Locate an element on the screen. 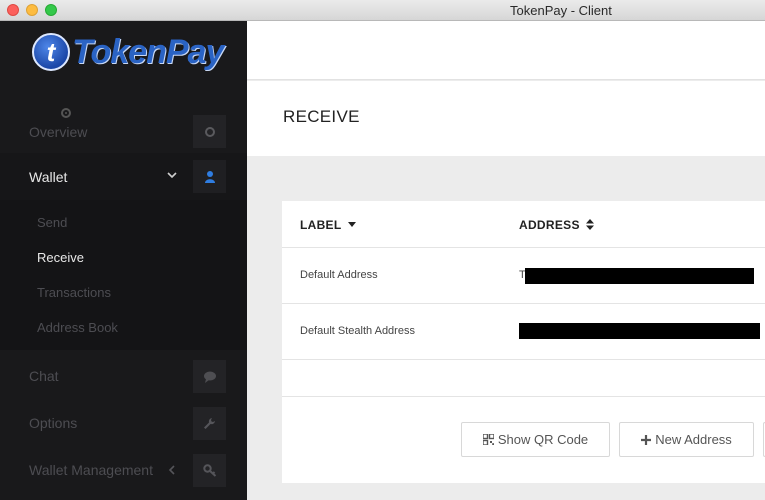 The height and width of the screenshot is (500, 765). tokenpay-logo: t TokenPay is located at coordinates (132, 53).